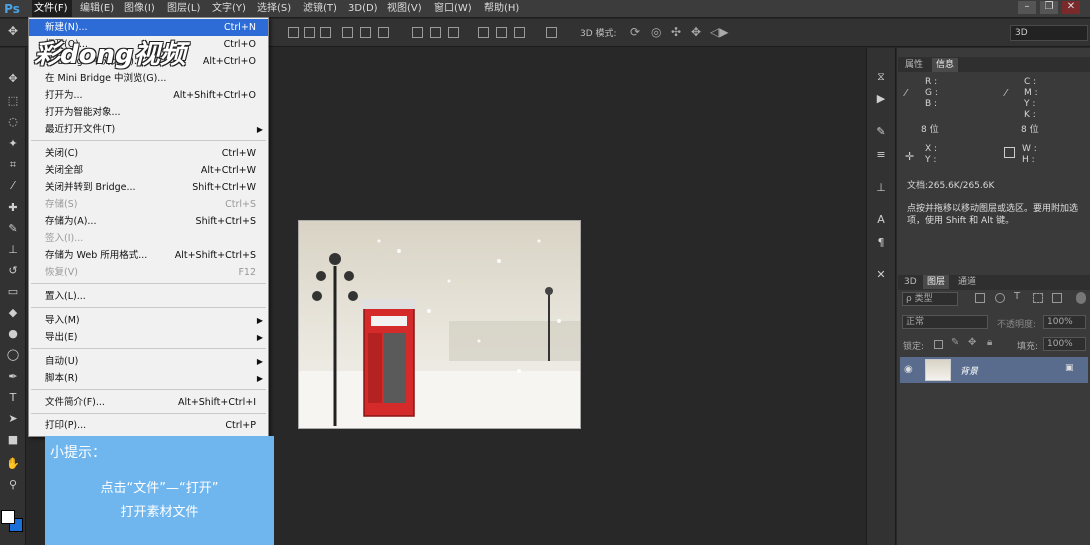  I want to click on rectangle-tool-icon: ■, so click(13, 440).